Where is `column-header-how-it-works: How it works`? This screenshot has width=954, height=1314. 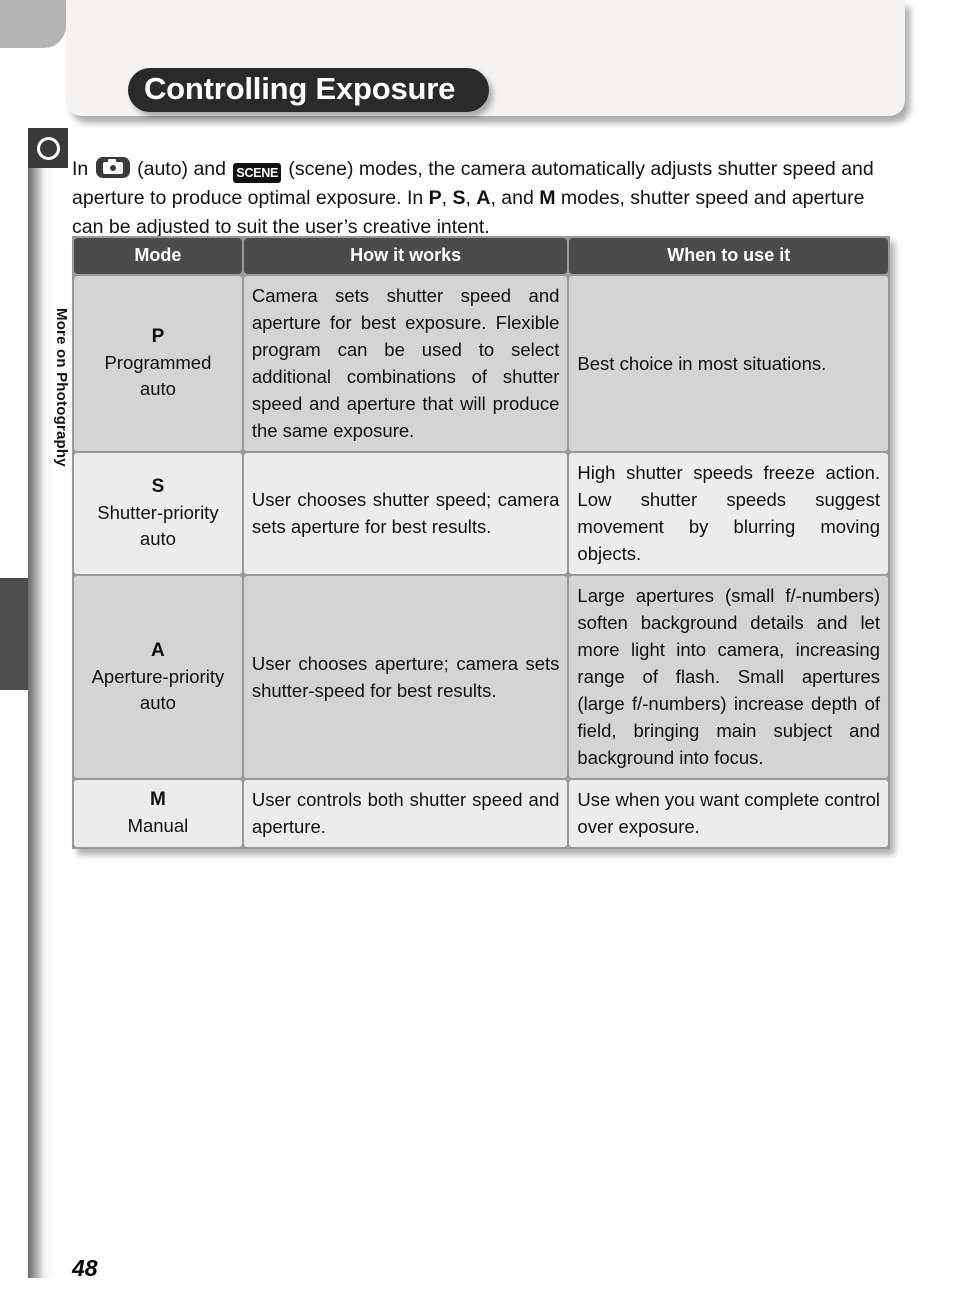 column-header-how-it-works: How it works is located at coordinates (405, 256).